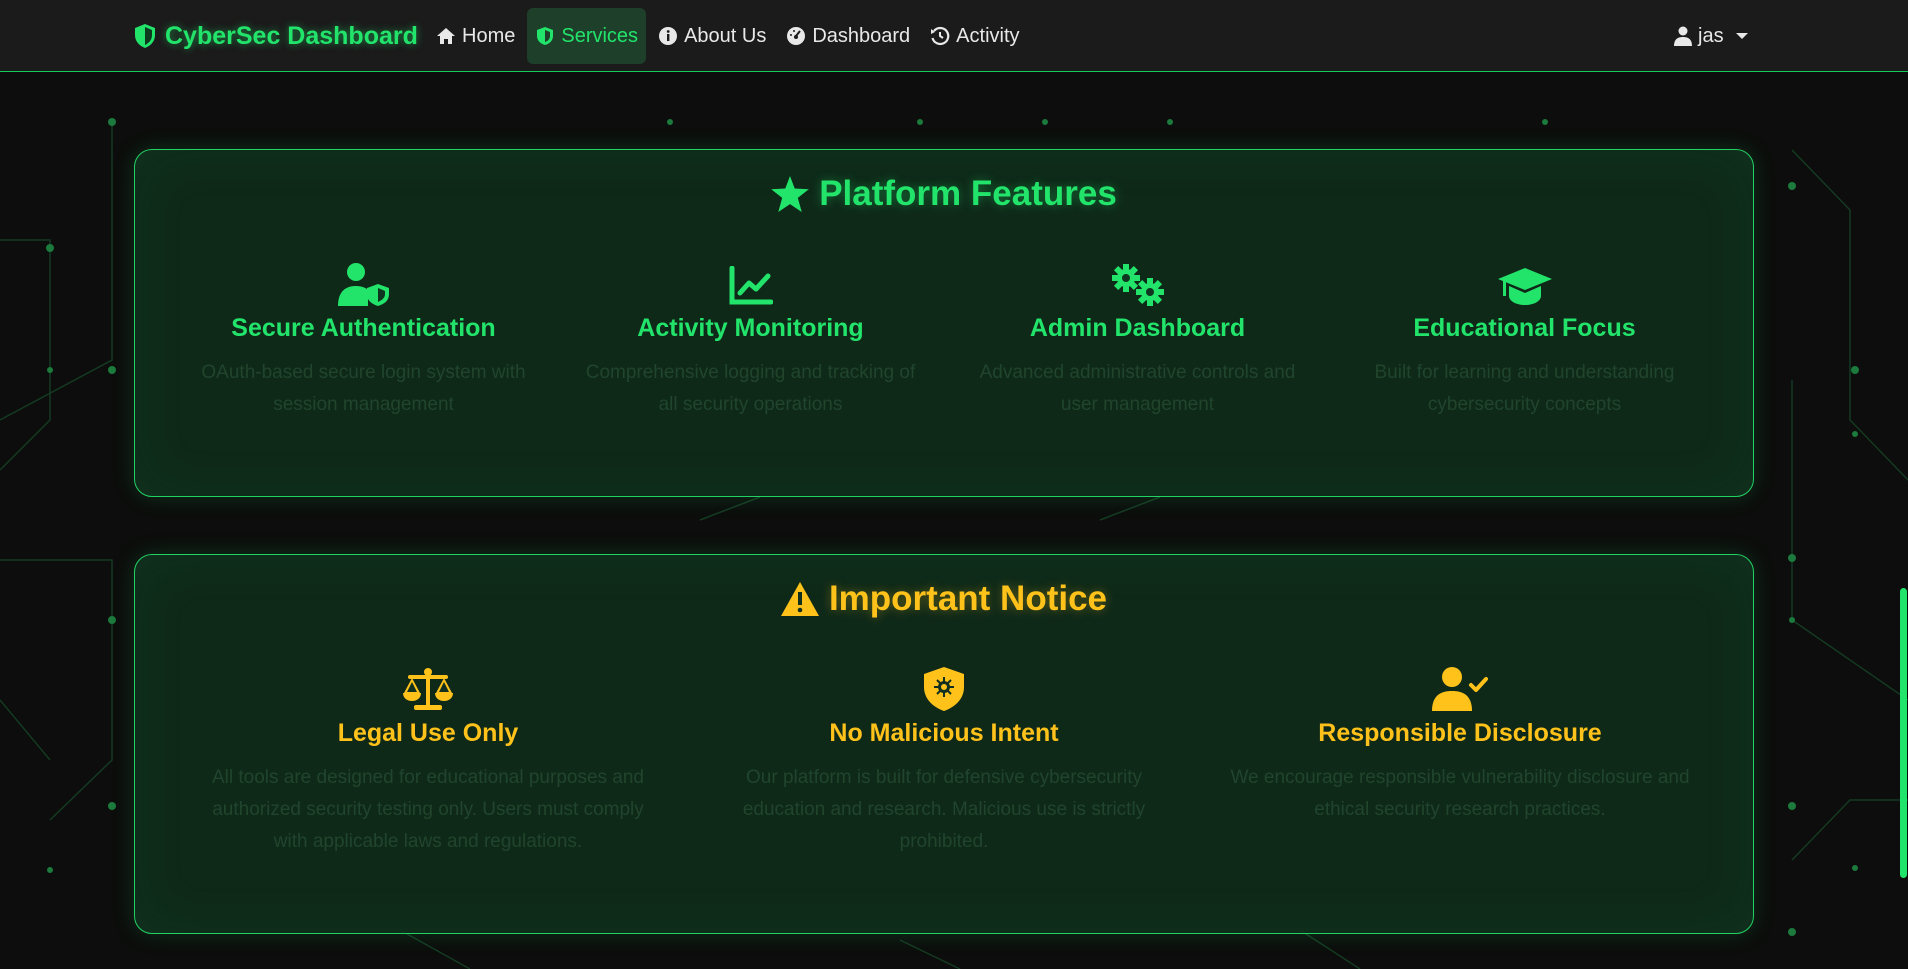  Describe the element at coordinates (1137, 328) in the screenshot. I see `feature-title: Admin Dashboard` at that location.